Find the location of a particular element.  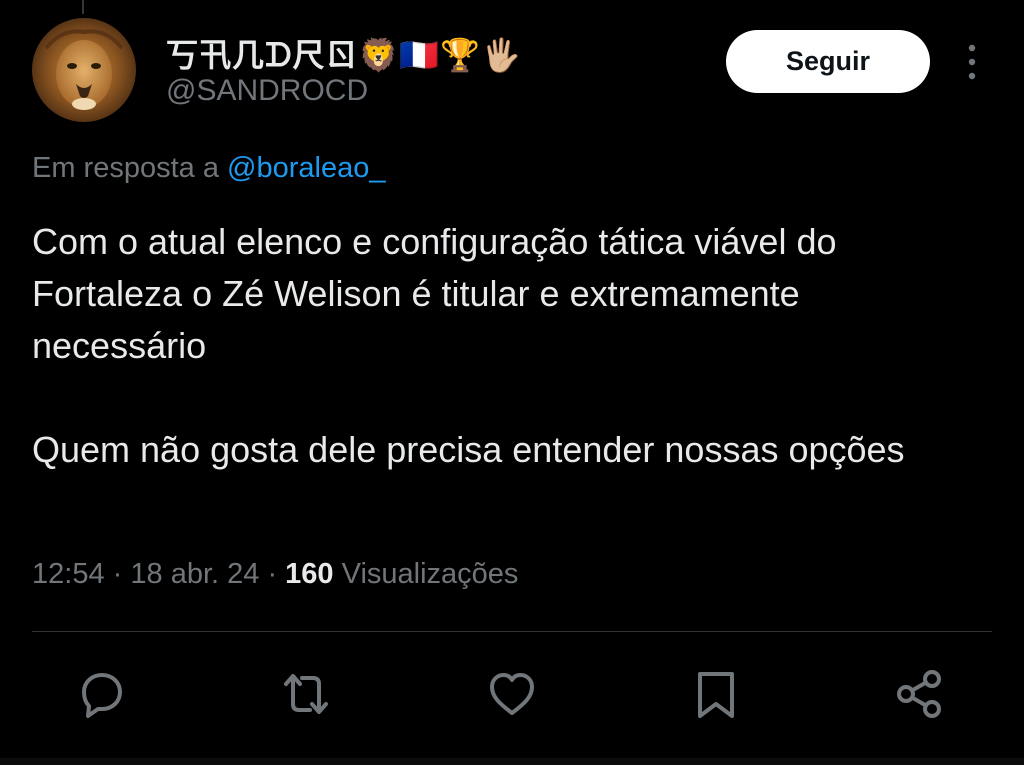

retweet-icon is located at coordinates (306, 694).